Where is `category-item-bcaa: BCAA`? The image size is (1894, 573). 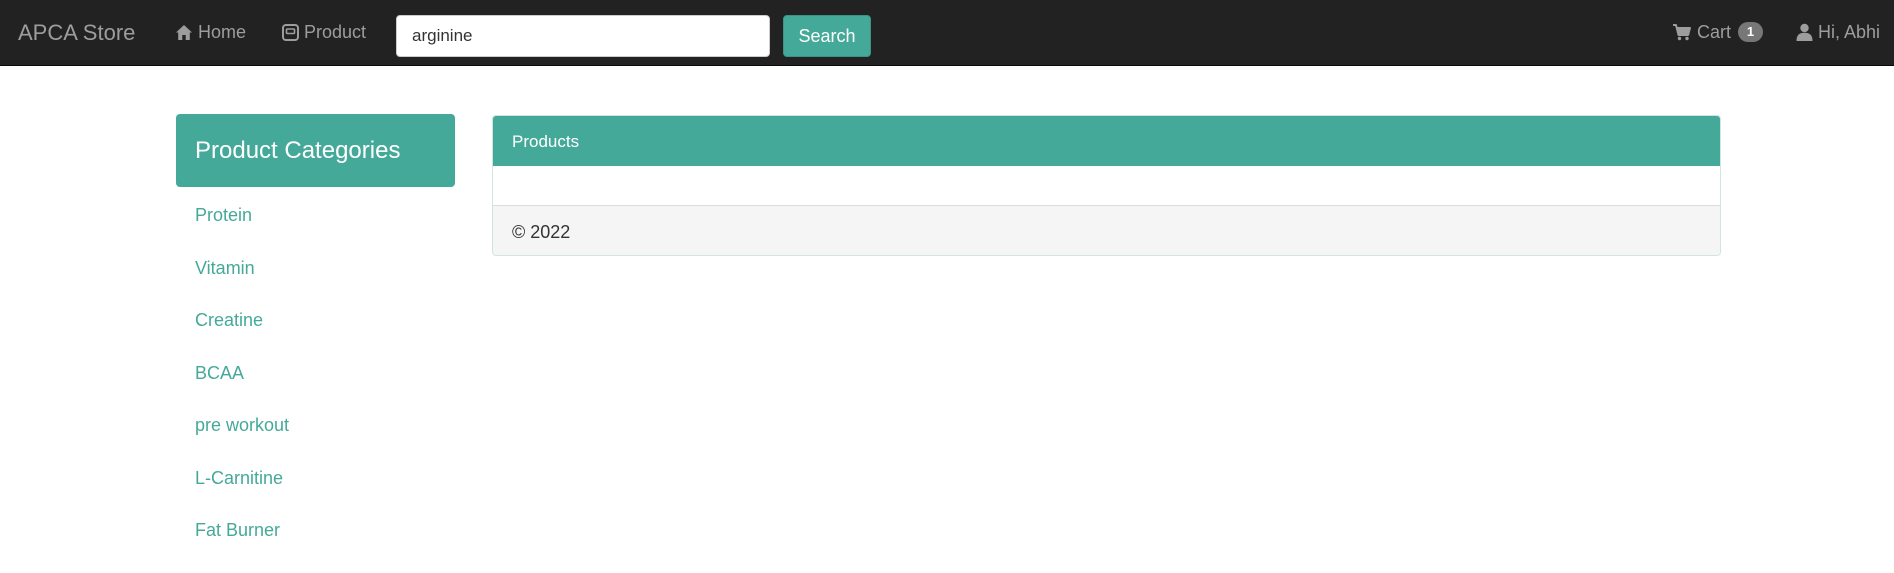 category-item-bcaa: BCAA is located at coordinates (219, 373).